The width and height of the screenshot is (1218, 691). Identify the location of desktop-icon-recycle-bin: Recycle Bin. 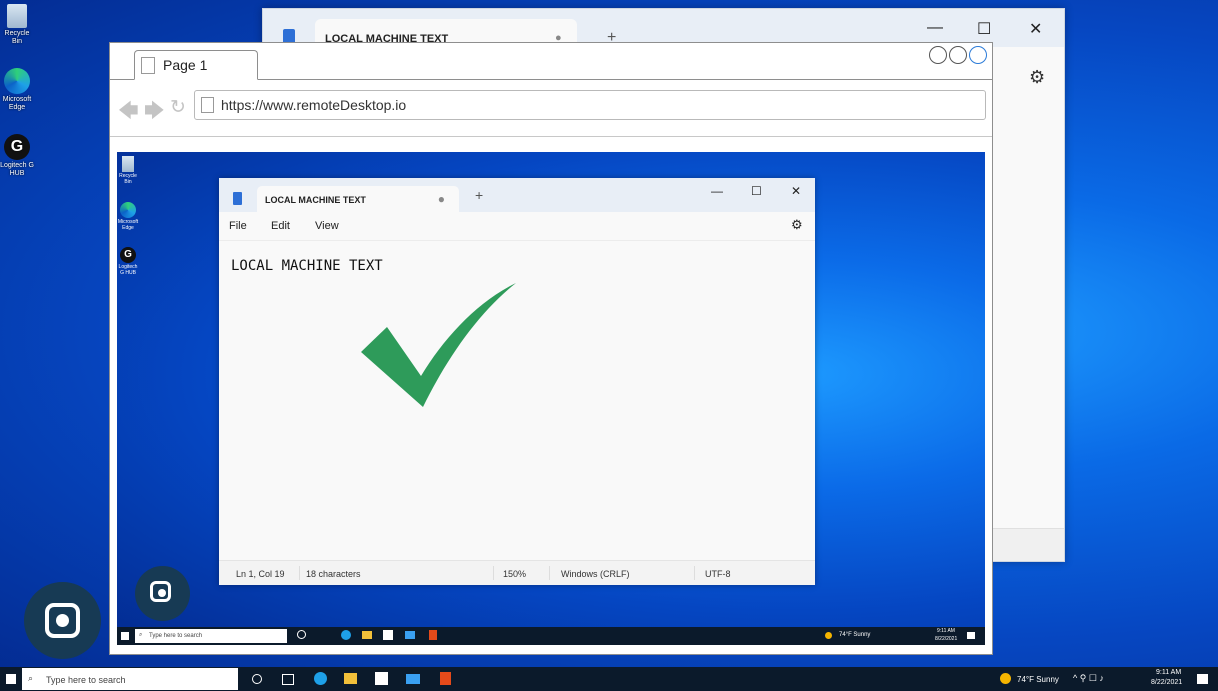
(17, 25).